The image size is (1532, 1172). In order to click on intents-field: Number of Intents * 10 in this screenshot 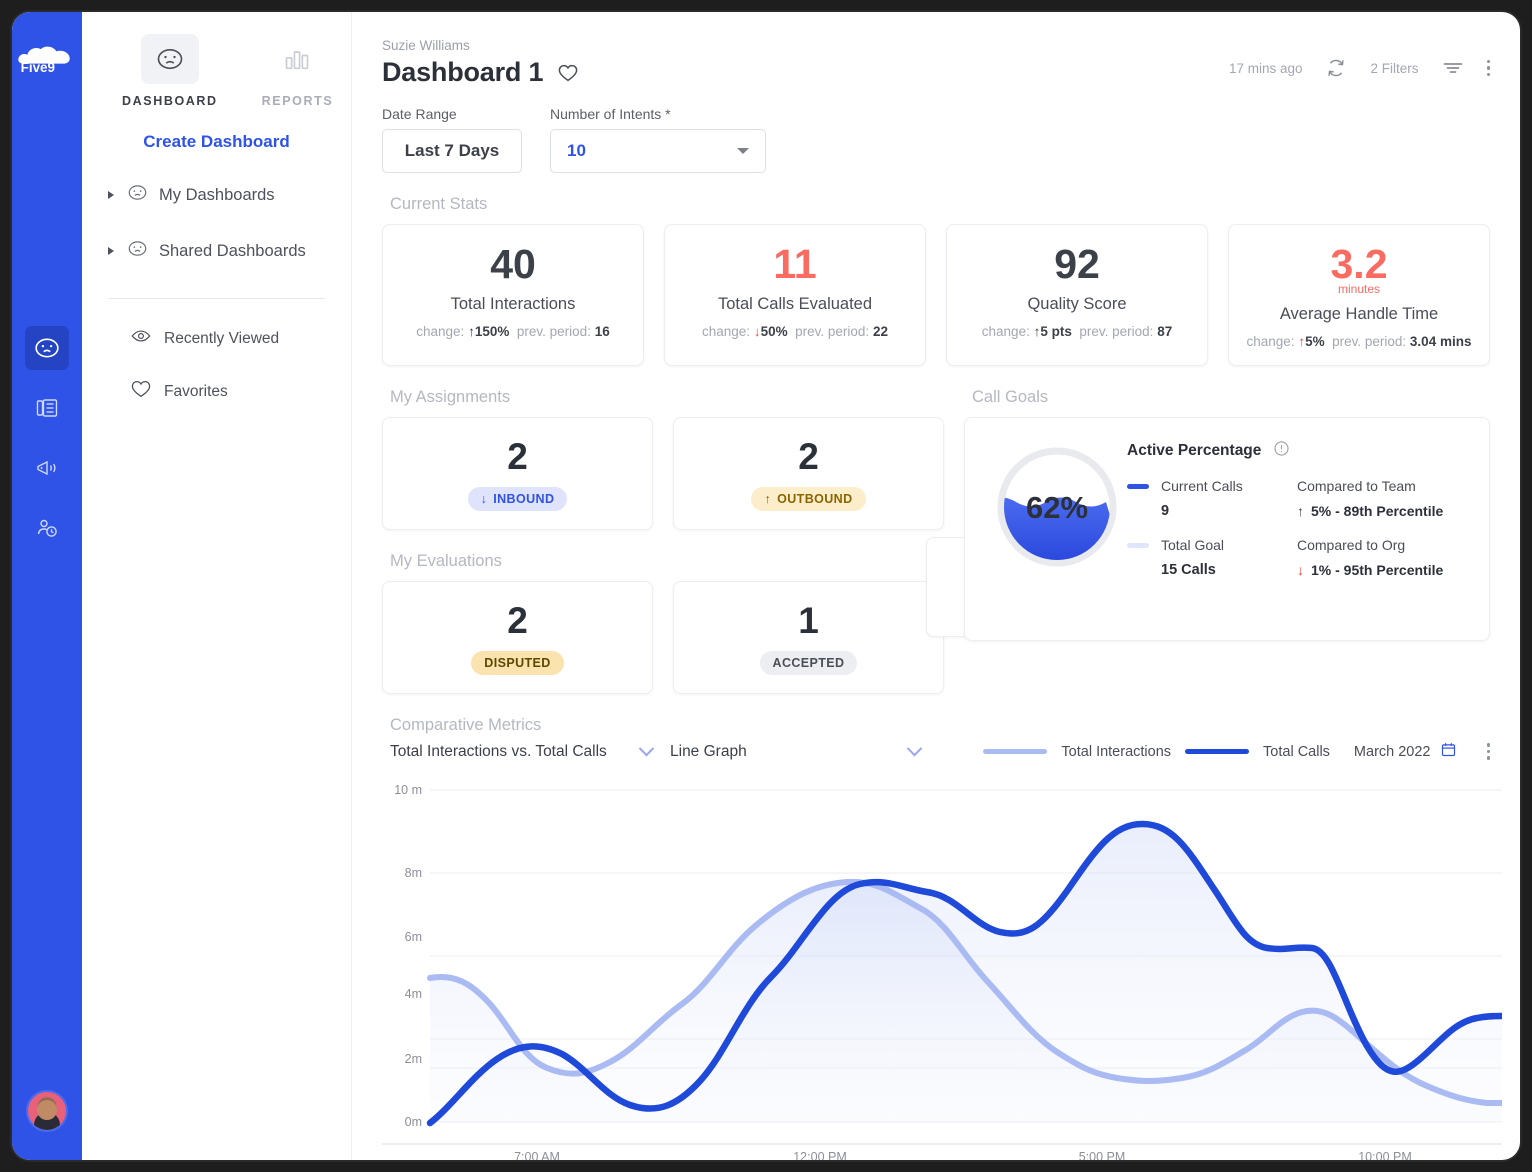, I will do `click(658, 139)`.